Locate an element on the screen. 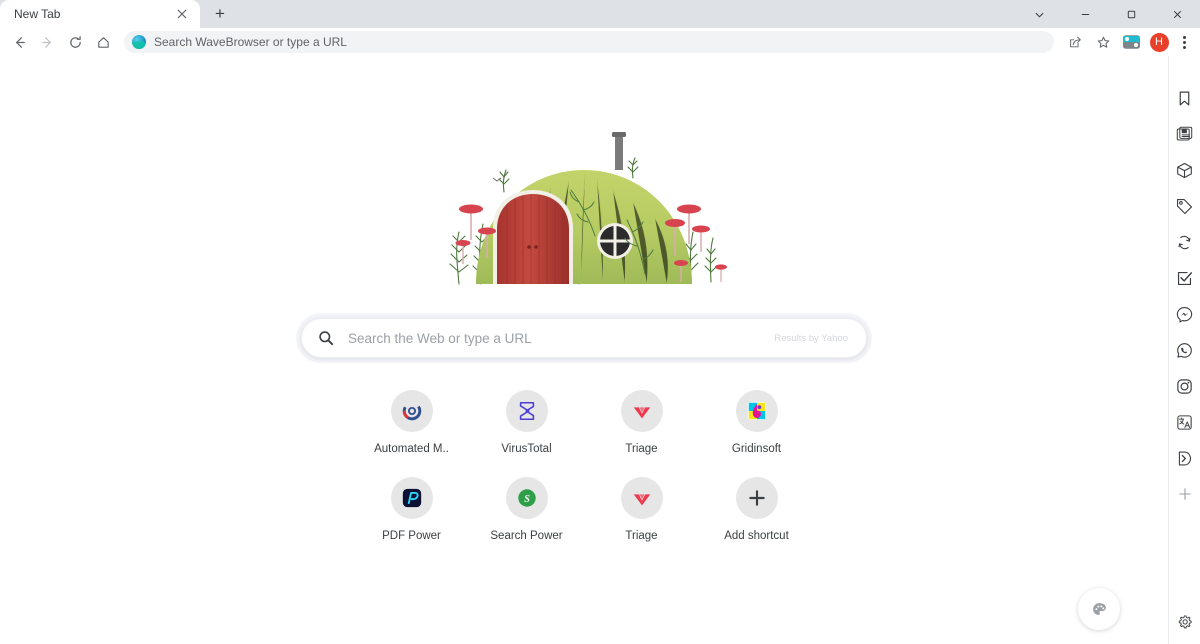  back-icon is located at coordinates (19, 42).